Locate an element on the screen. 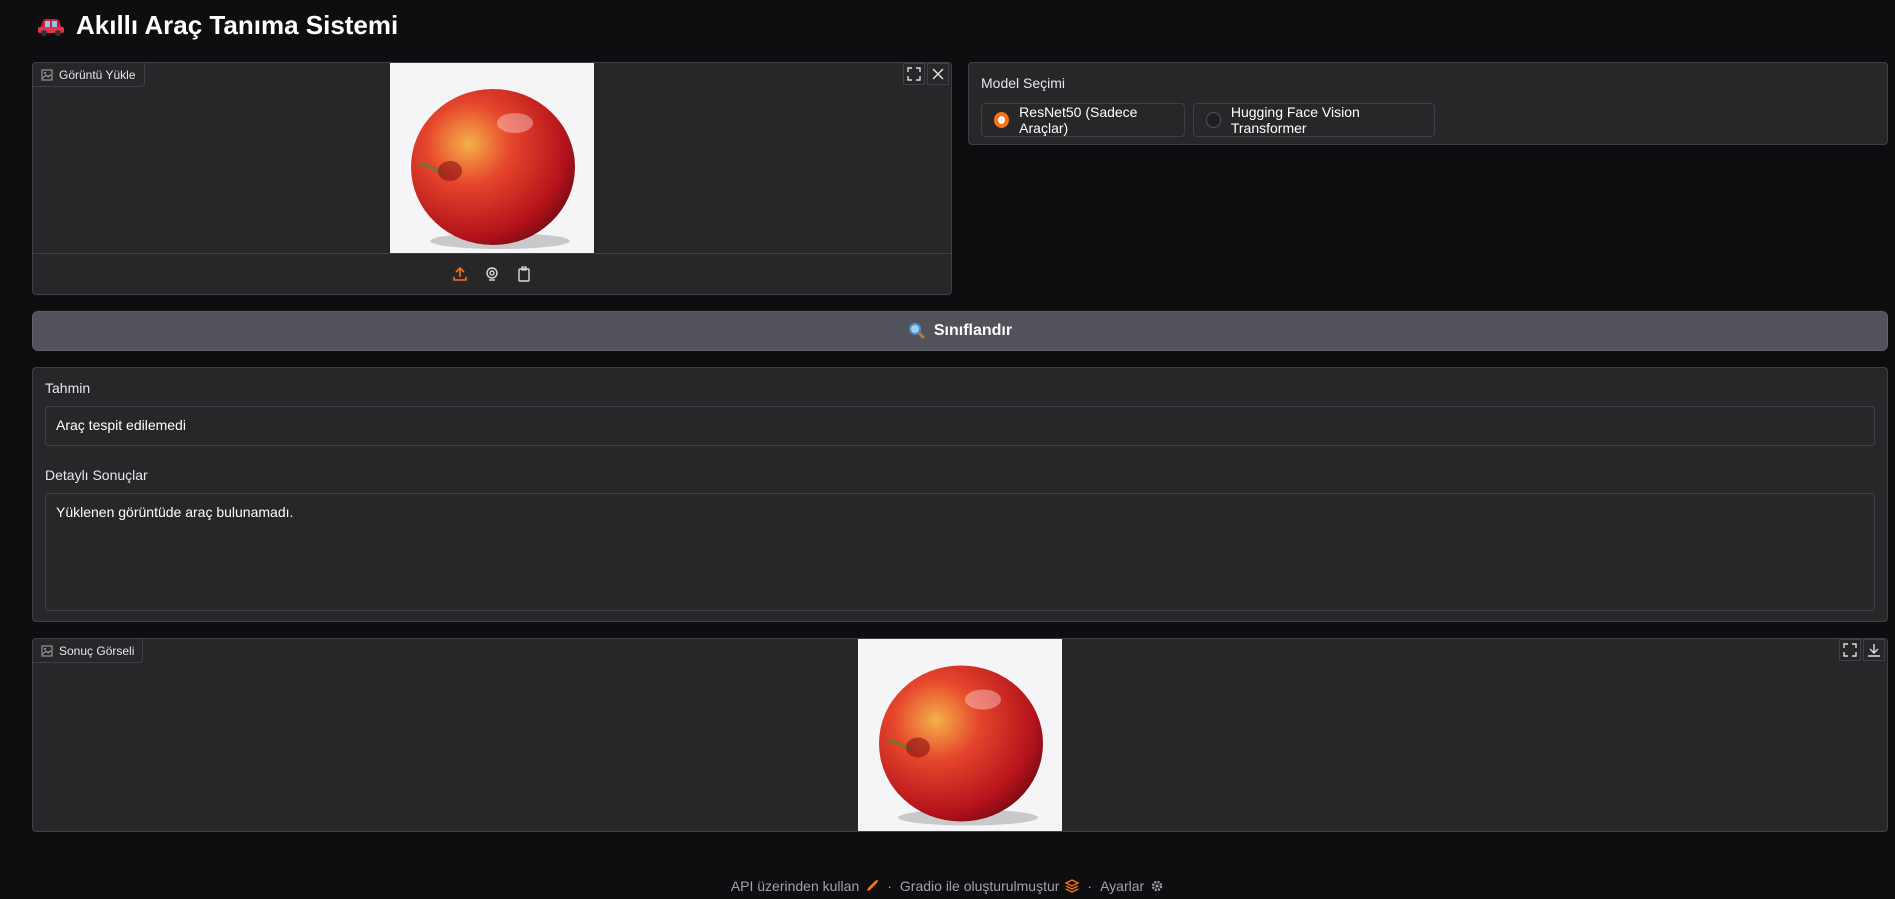  upload-icon is located at coordinates (460, 273).